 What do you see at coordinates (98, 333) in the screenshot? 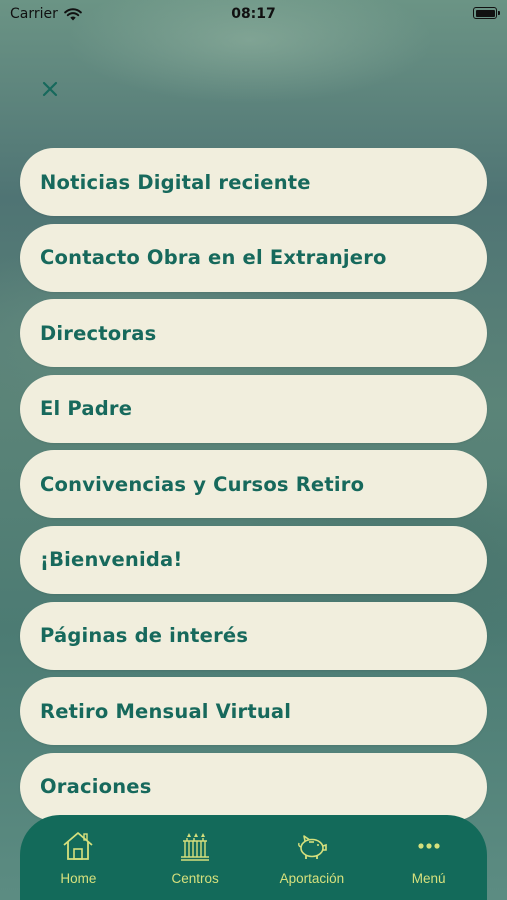
I see `menu-item-label: Directoras` at bounding box center [98, 333].